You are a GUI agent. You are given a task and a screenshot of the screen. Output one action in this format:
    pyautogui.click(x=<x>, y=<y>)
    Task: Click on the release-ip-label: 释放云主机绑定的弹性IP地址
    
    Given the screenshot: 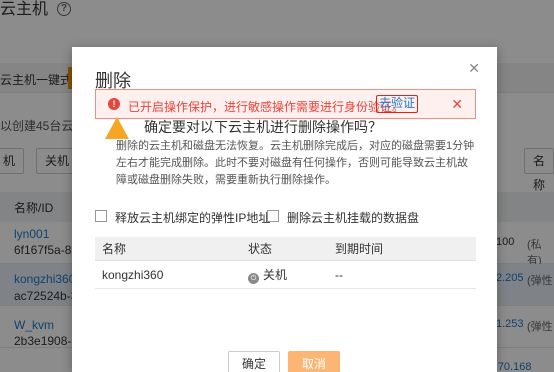 What is the action you would take?
    pyautogui.click(x=192, y=217)
    